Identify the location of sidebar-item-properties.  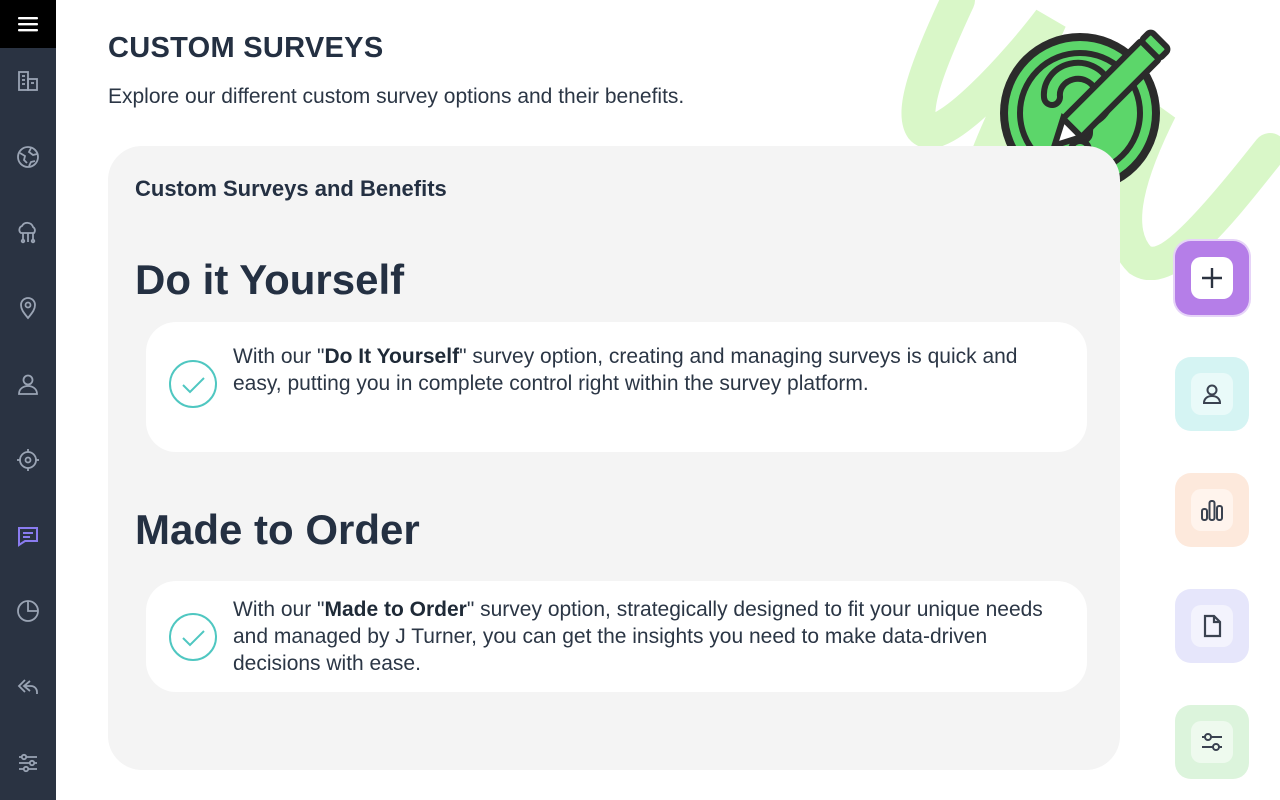
(28, 81).